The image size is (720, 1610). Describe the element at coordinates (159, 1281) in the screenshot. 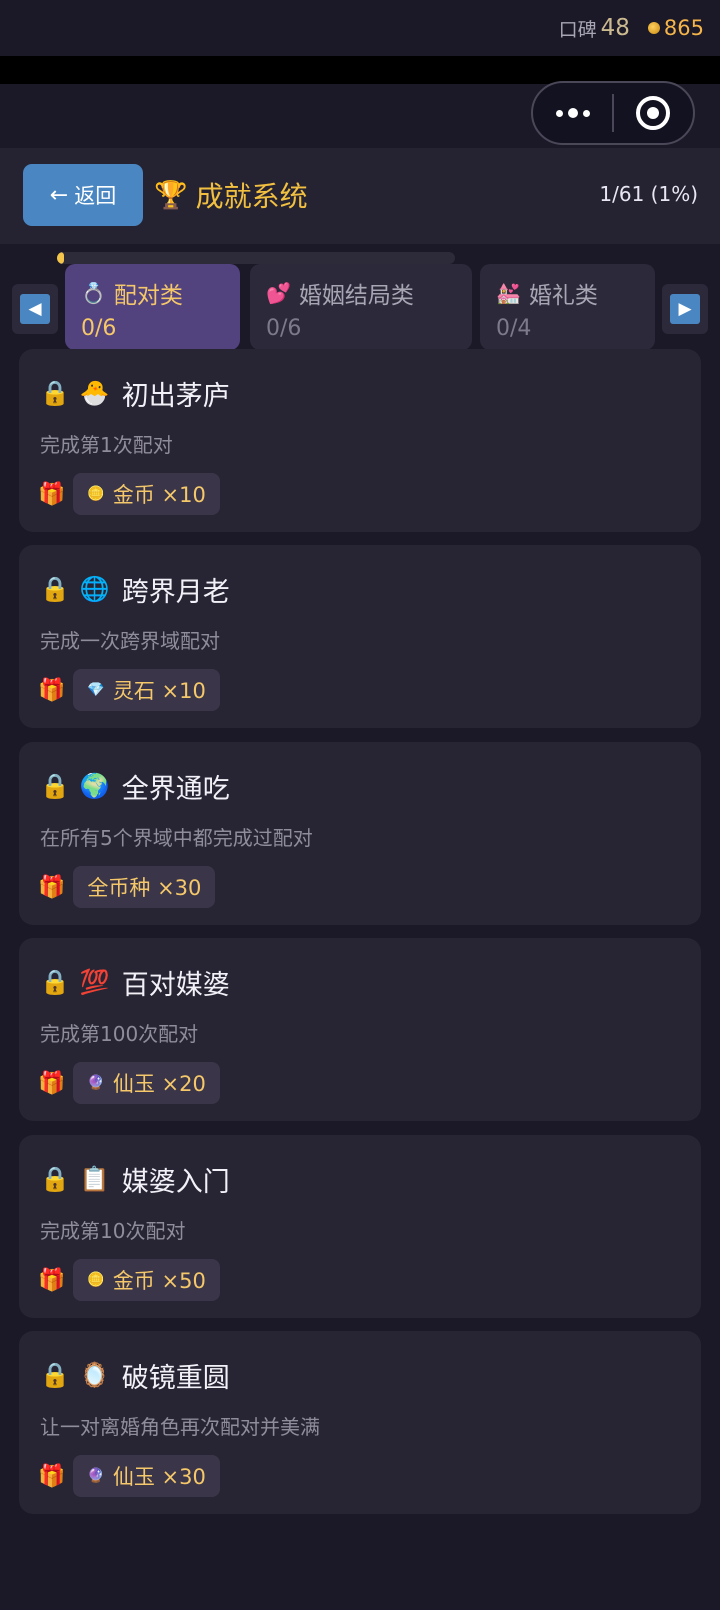

I see `reward-text: 金币 ×50` at that location.